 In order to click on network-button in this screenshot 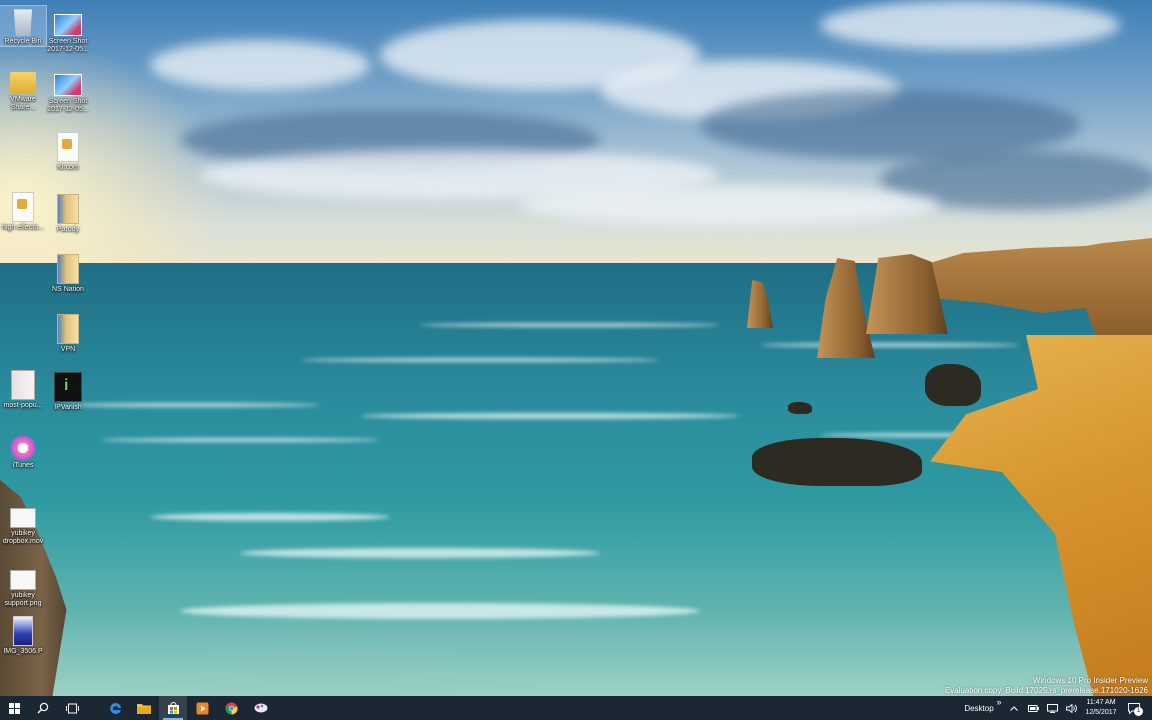, I will do `click(1052, 708)`.